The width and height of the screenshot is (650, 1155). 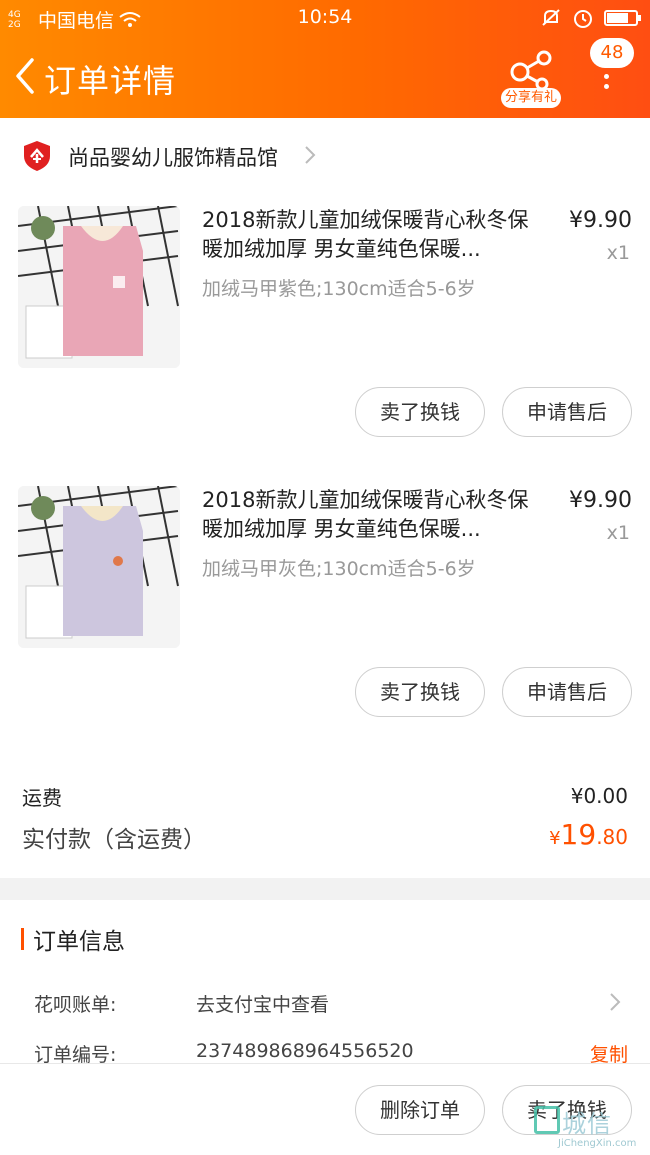 I want to click on section-divider, so click(x=325, y=889).